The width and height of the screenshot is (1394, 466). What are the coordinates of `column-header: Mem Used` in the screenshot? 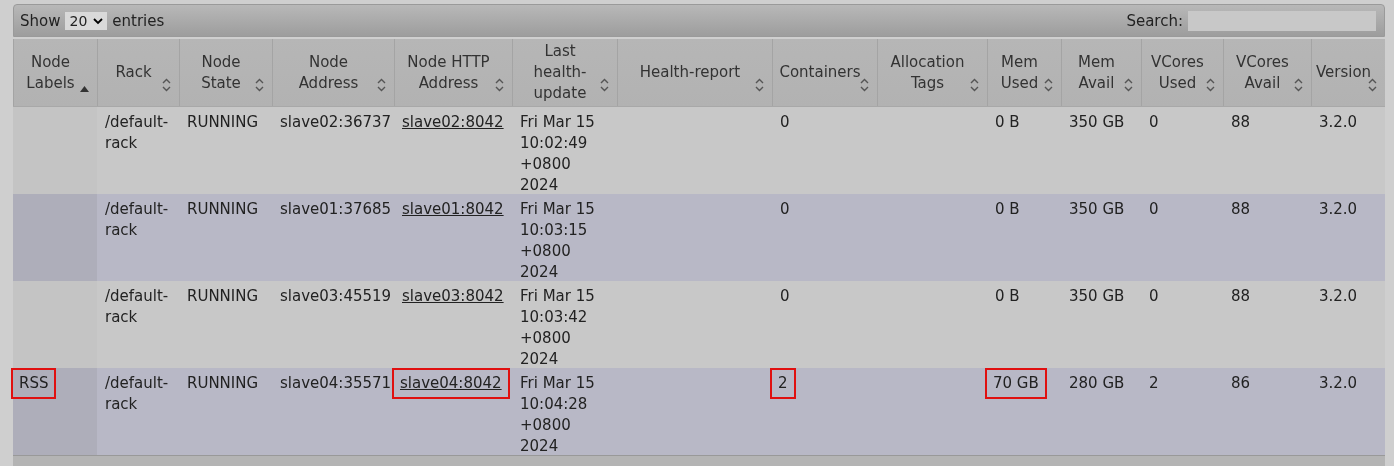 It's located at (1024, 72).